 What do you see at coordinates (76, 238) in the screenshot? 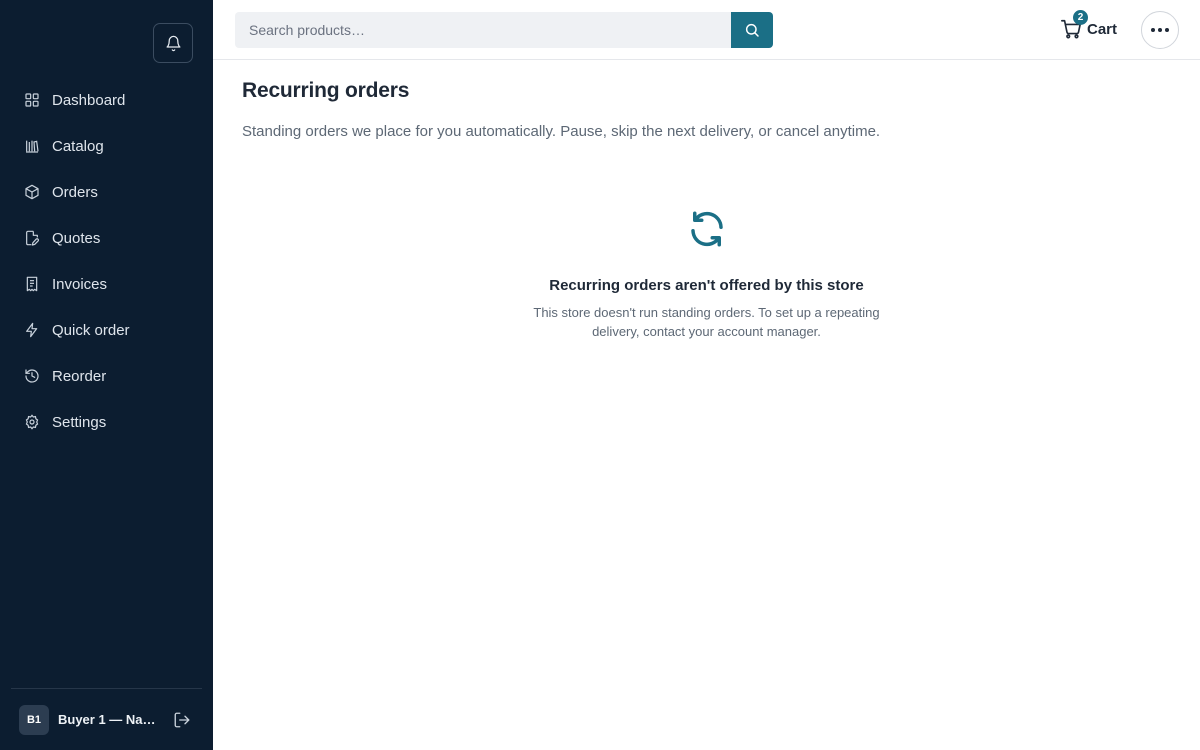
I see `sidebar-item-label: Quotes` at bounding box center [76, 238].